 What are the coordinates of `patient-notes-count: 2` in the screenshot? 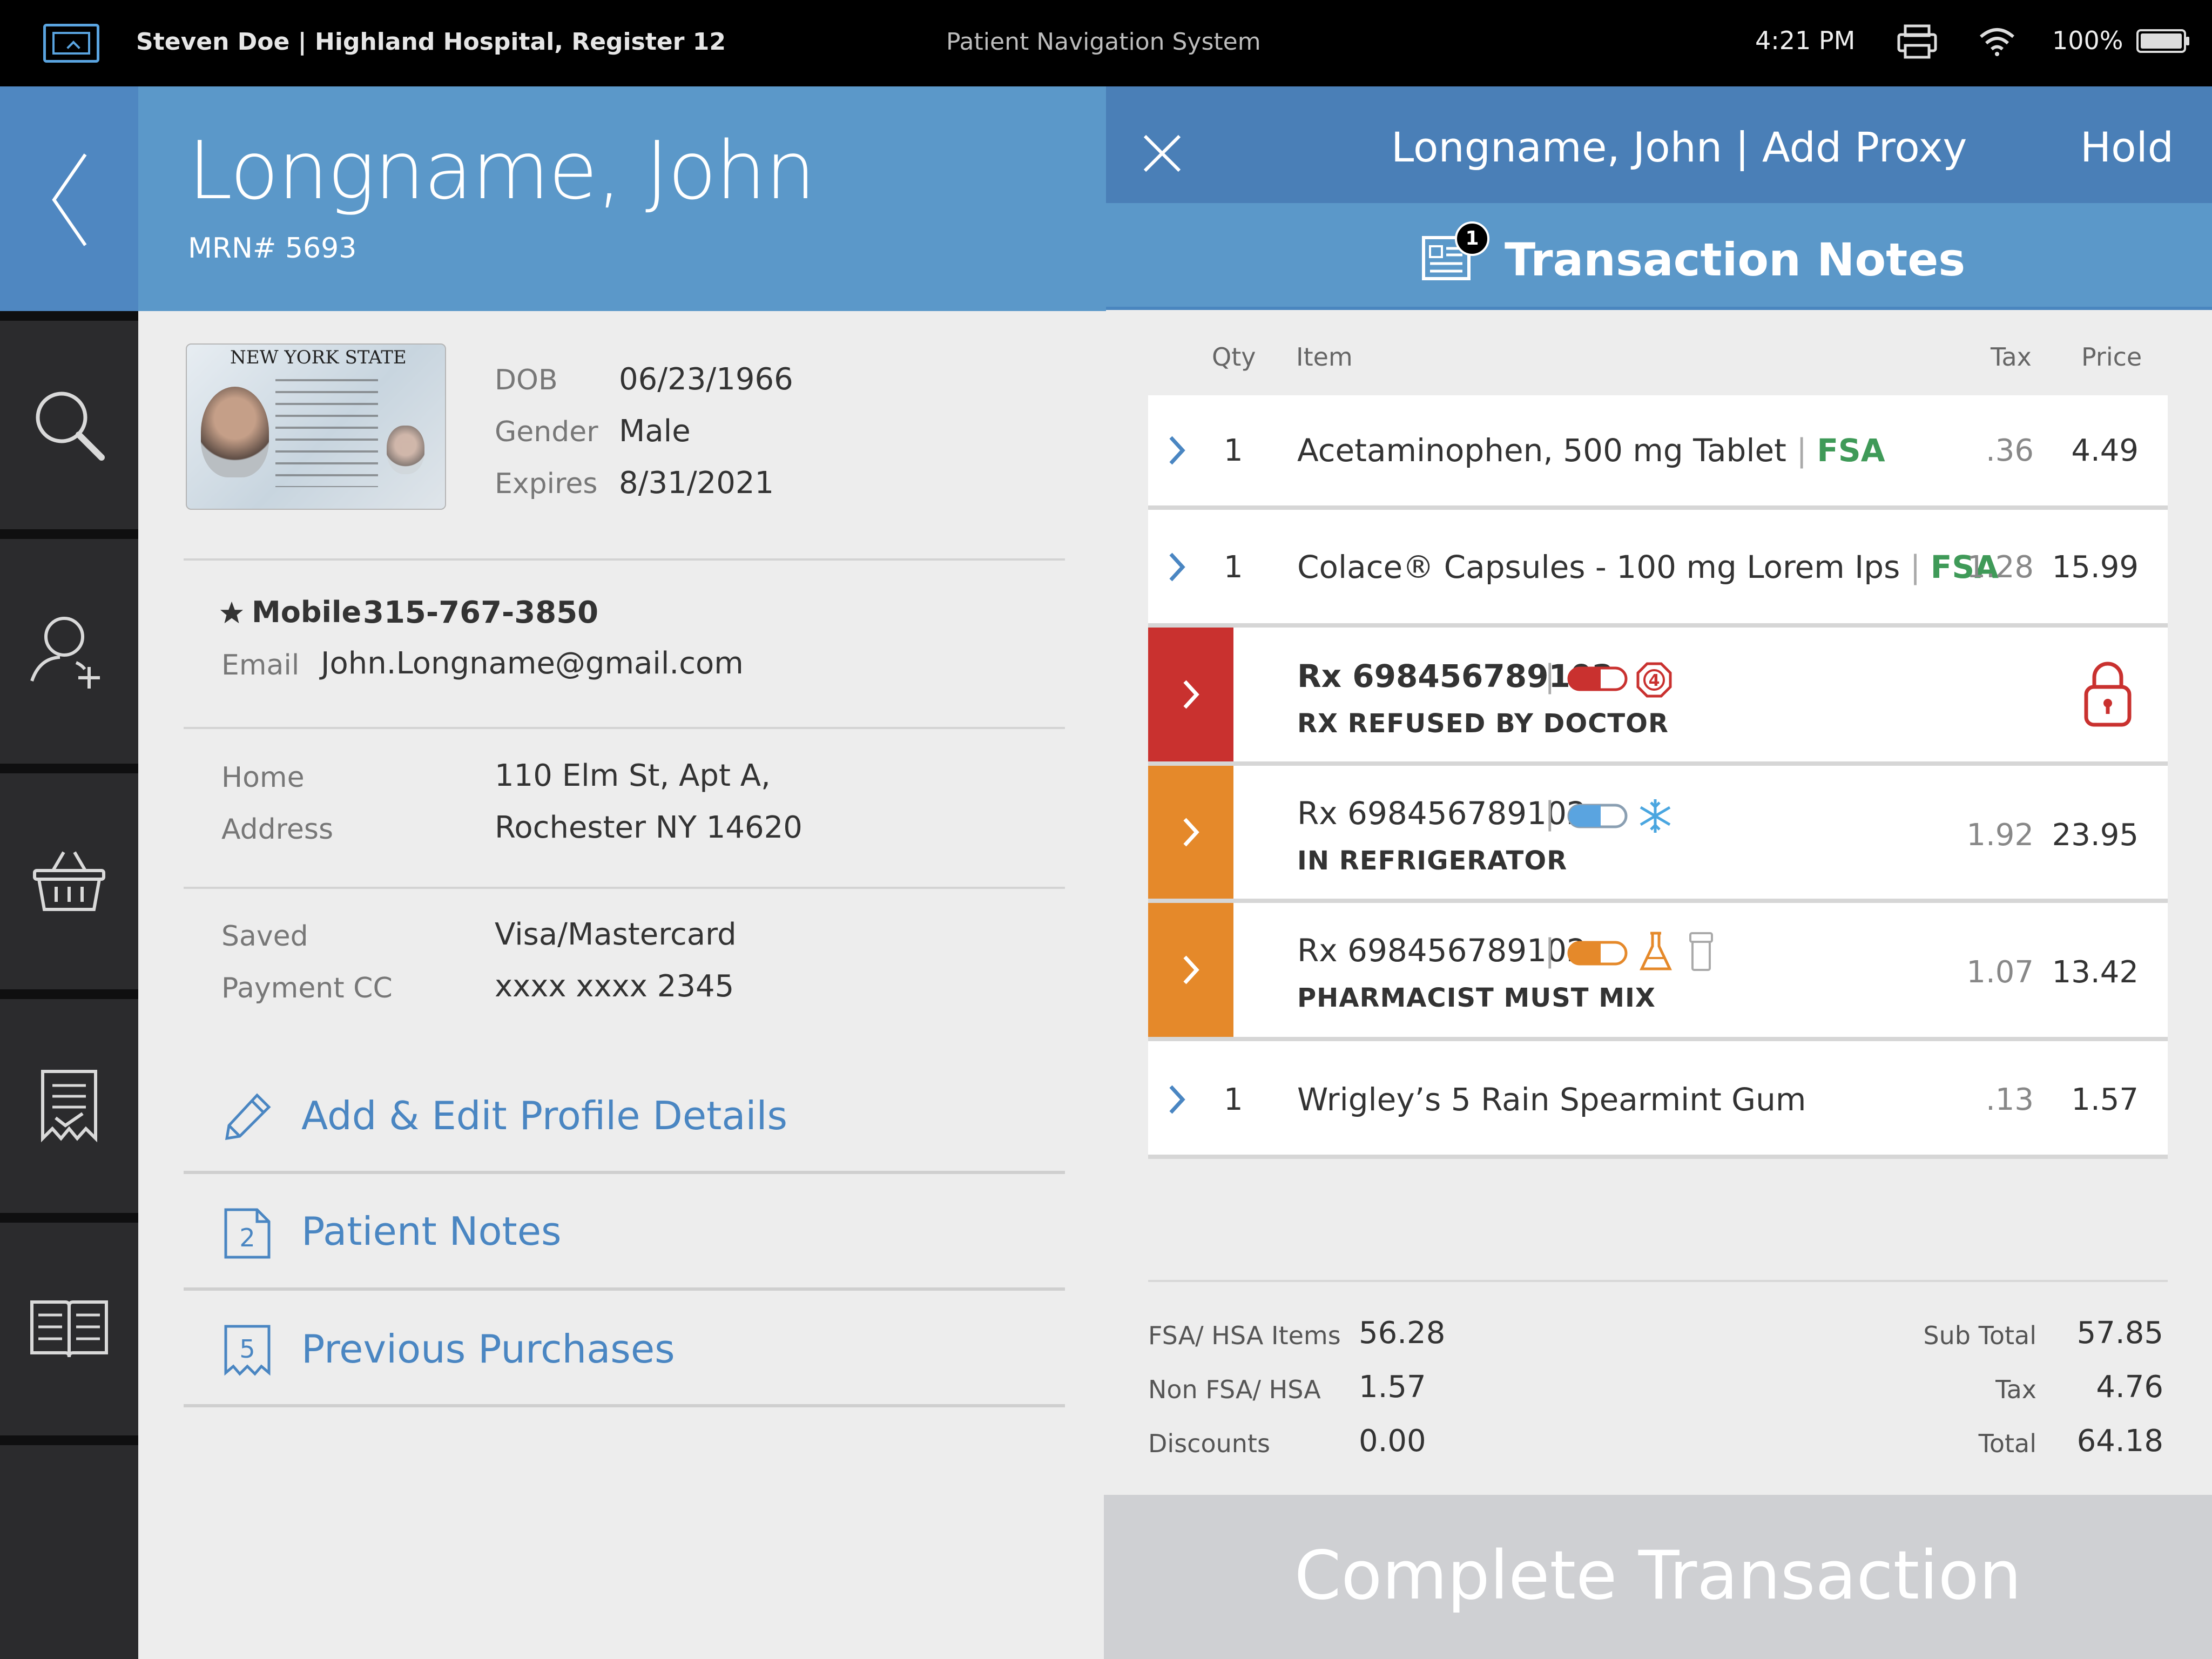 It's located at (247, 1237).